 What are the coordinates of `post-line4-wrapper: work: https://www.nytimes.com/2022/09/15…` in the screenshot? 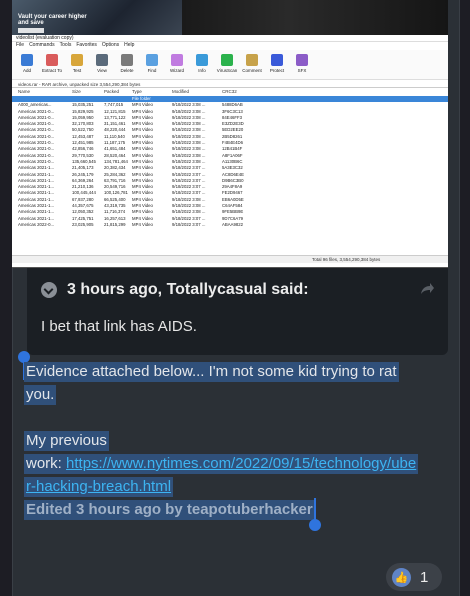 It's located at (221, 464).